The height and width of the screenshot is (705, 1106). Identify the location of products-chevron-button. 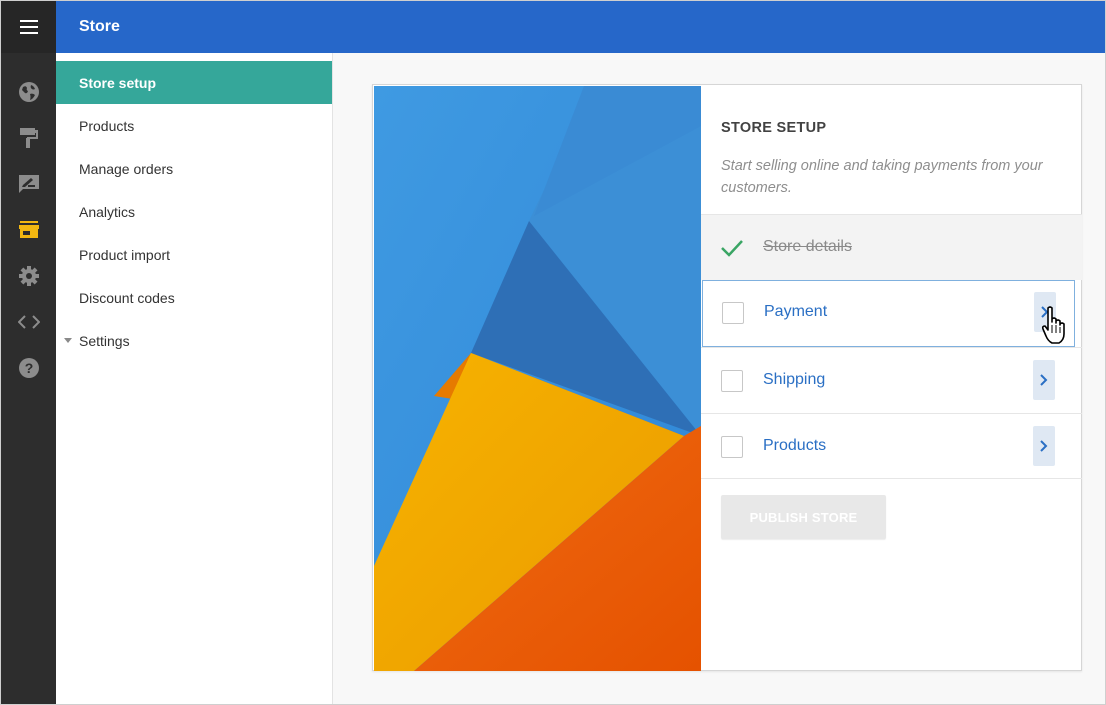
(1044, 446).